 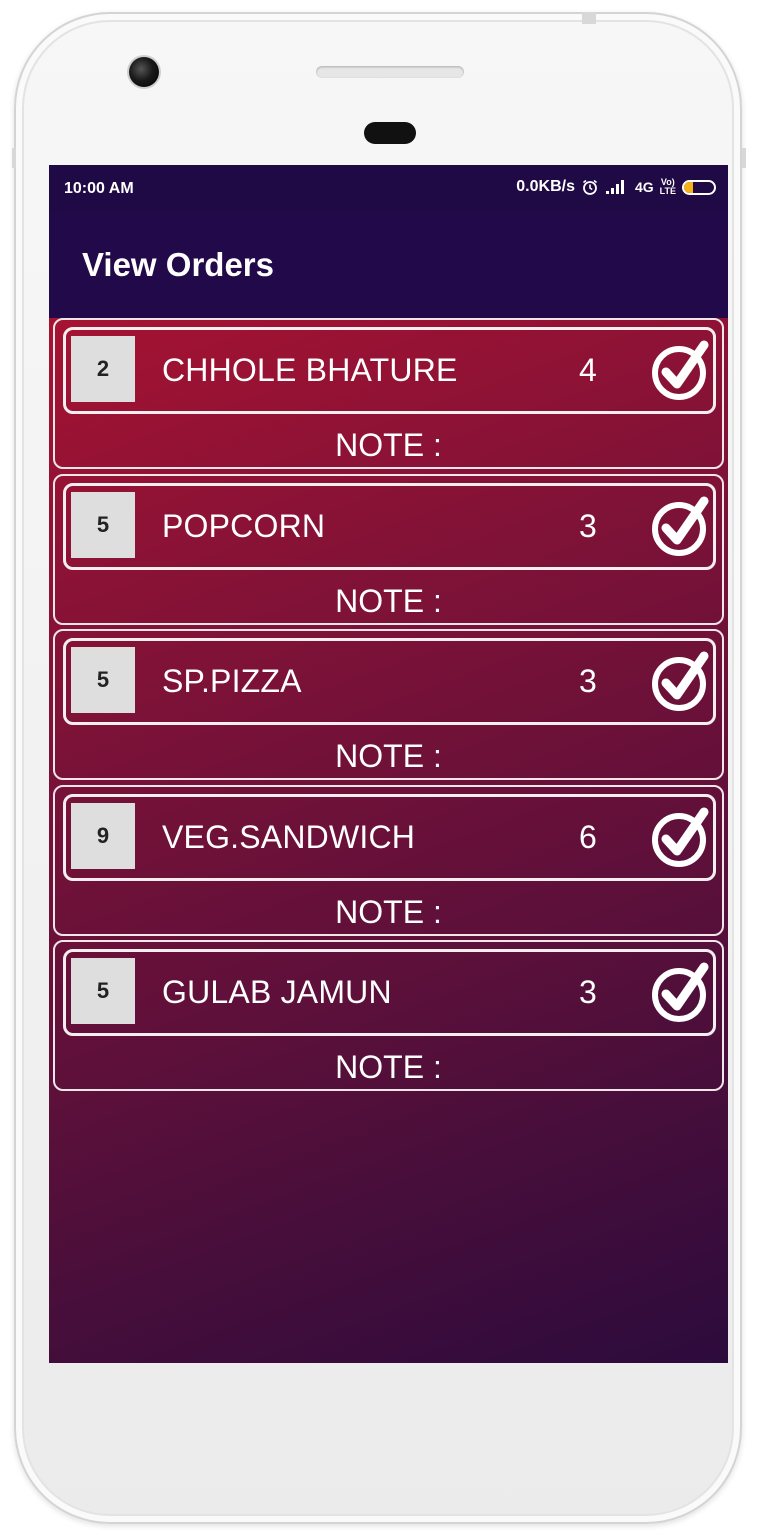 I want to click on signal-icon, so click(x=617, y=187).